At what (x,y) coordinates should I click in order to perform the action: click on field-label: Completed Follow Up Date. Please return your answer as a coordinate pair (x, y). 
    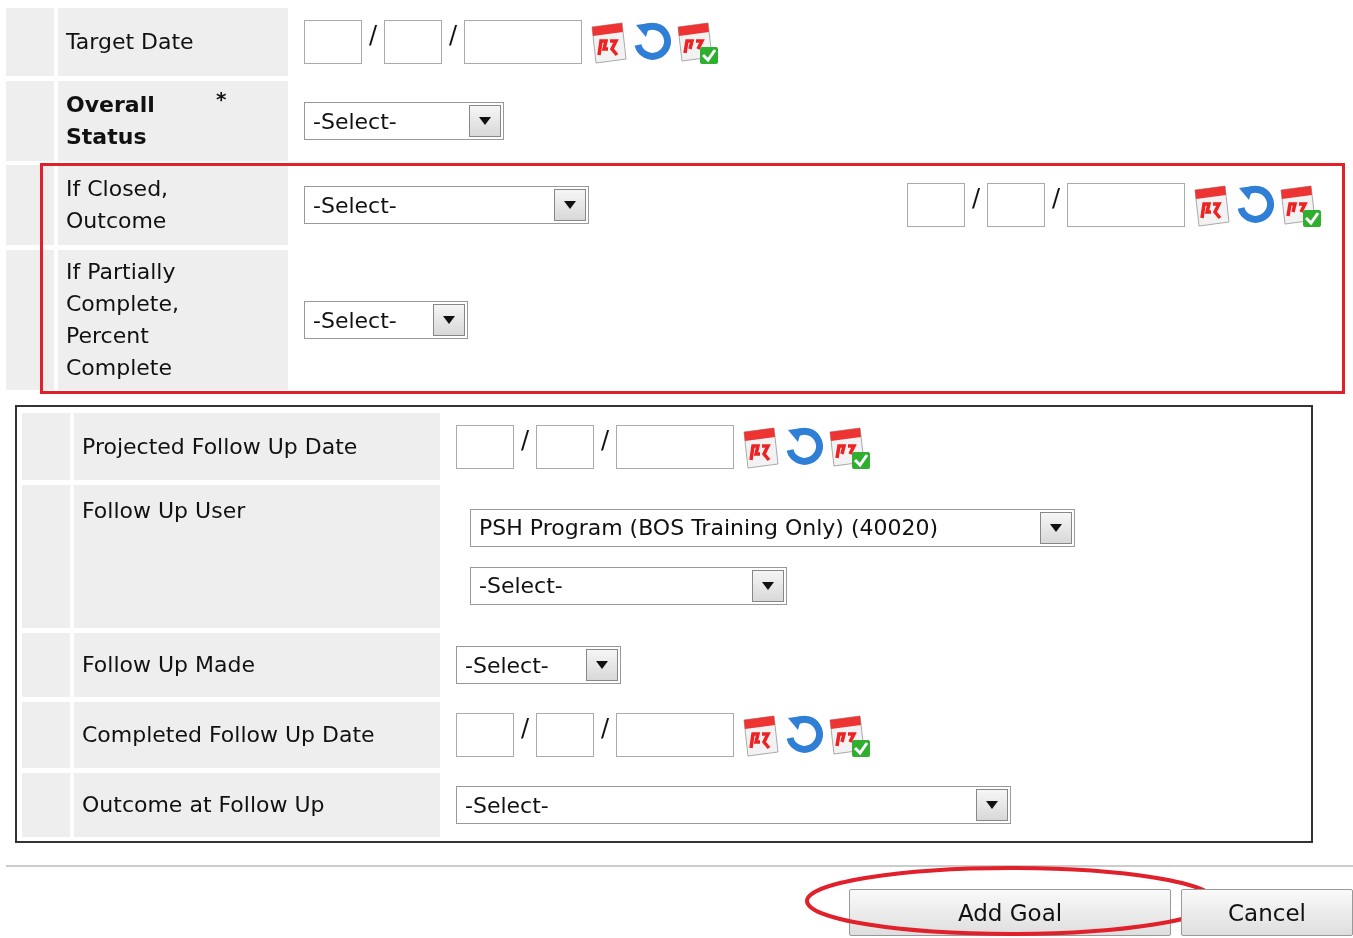
    Looking at the image, I should click on (229, 735).